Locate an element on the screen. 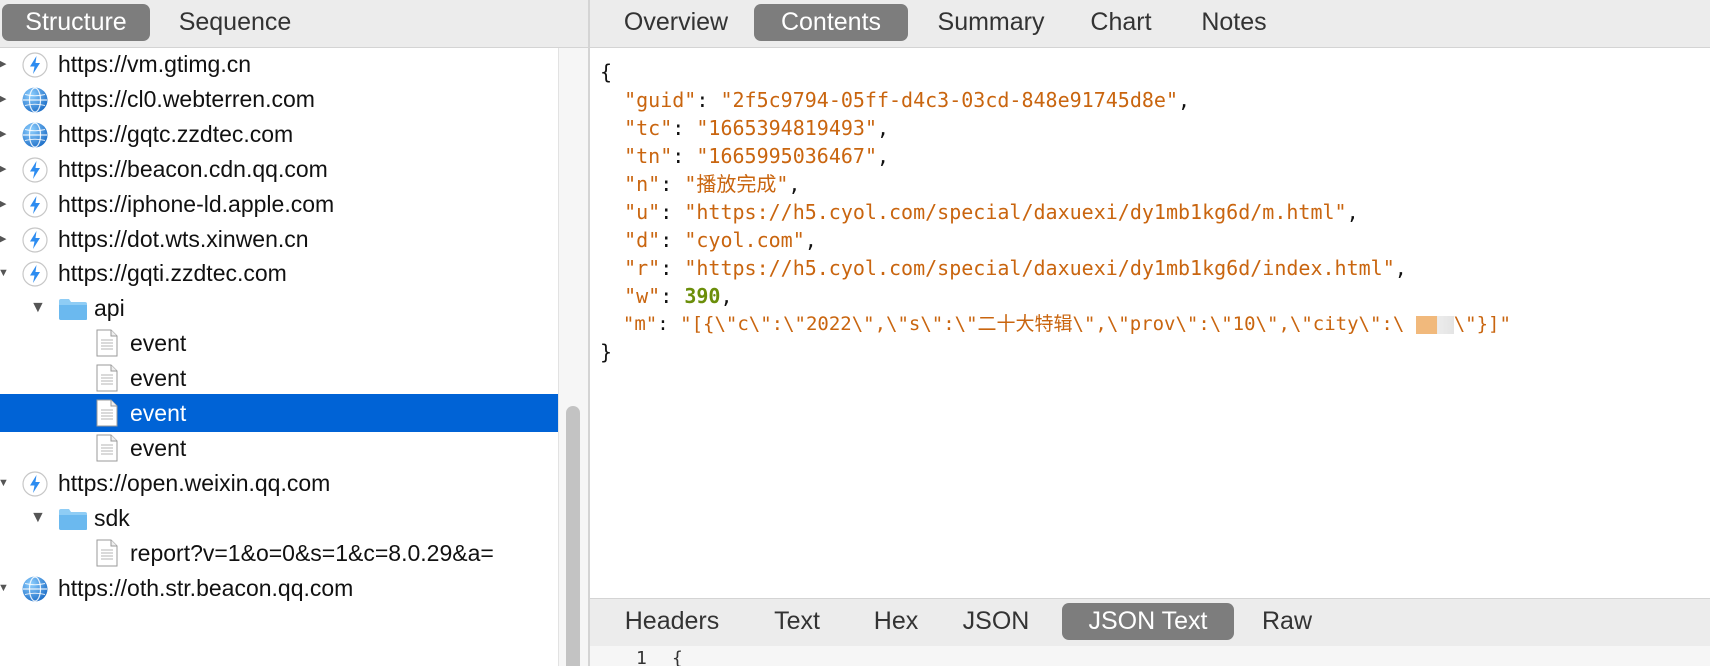  tab-json: JSON is located at coordinates (996, 621).